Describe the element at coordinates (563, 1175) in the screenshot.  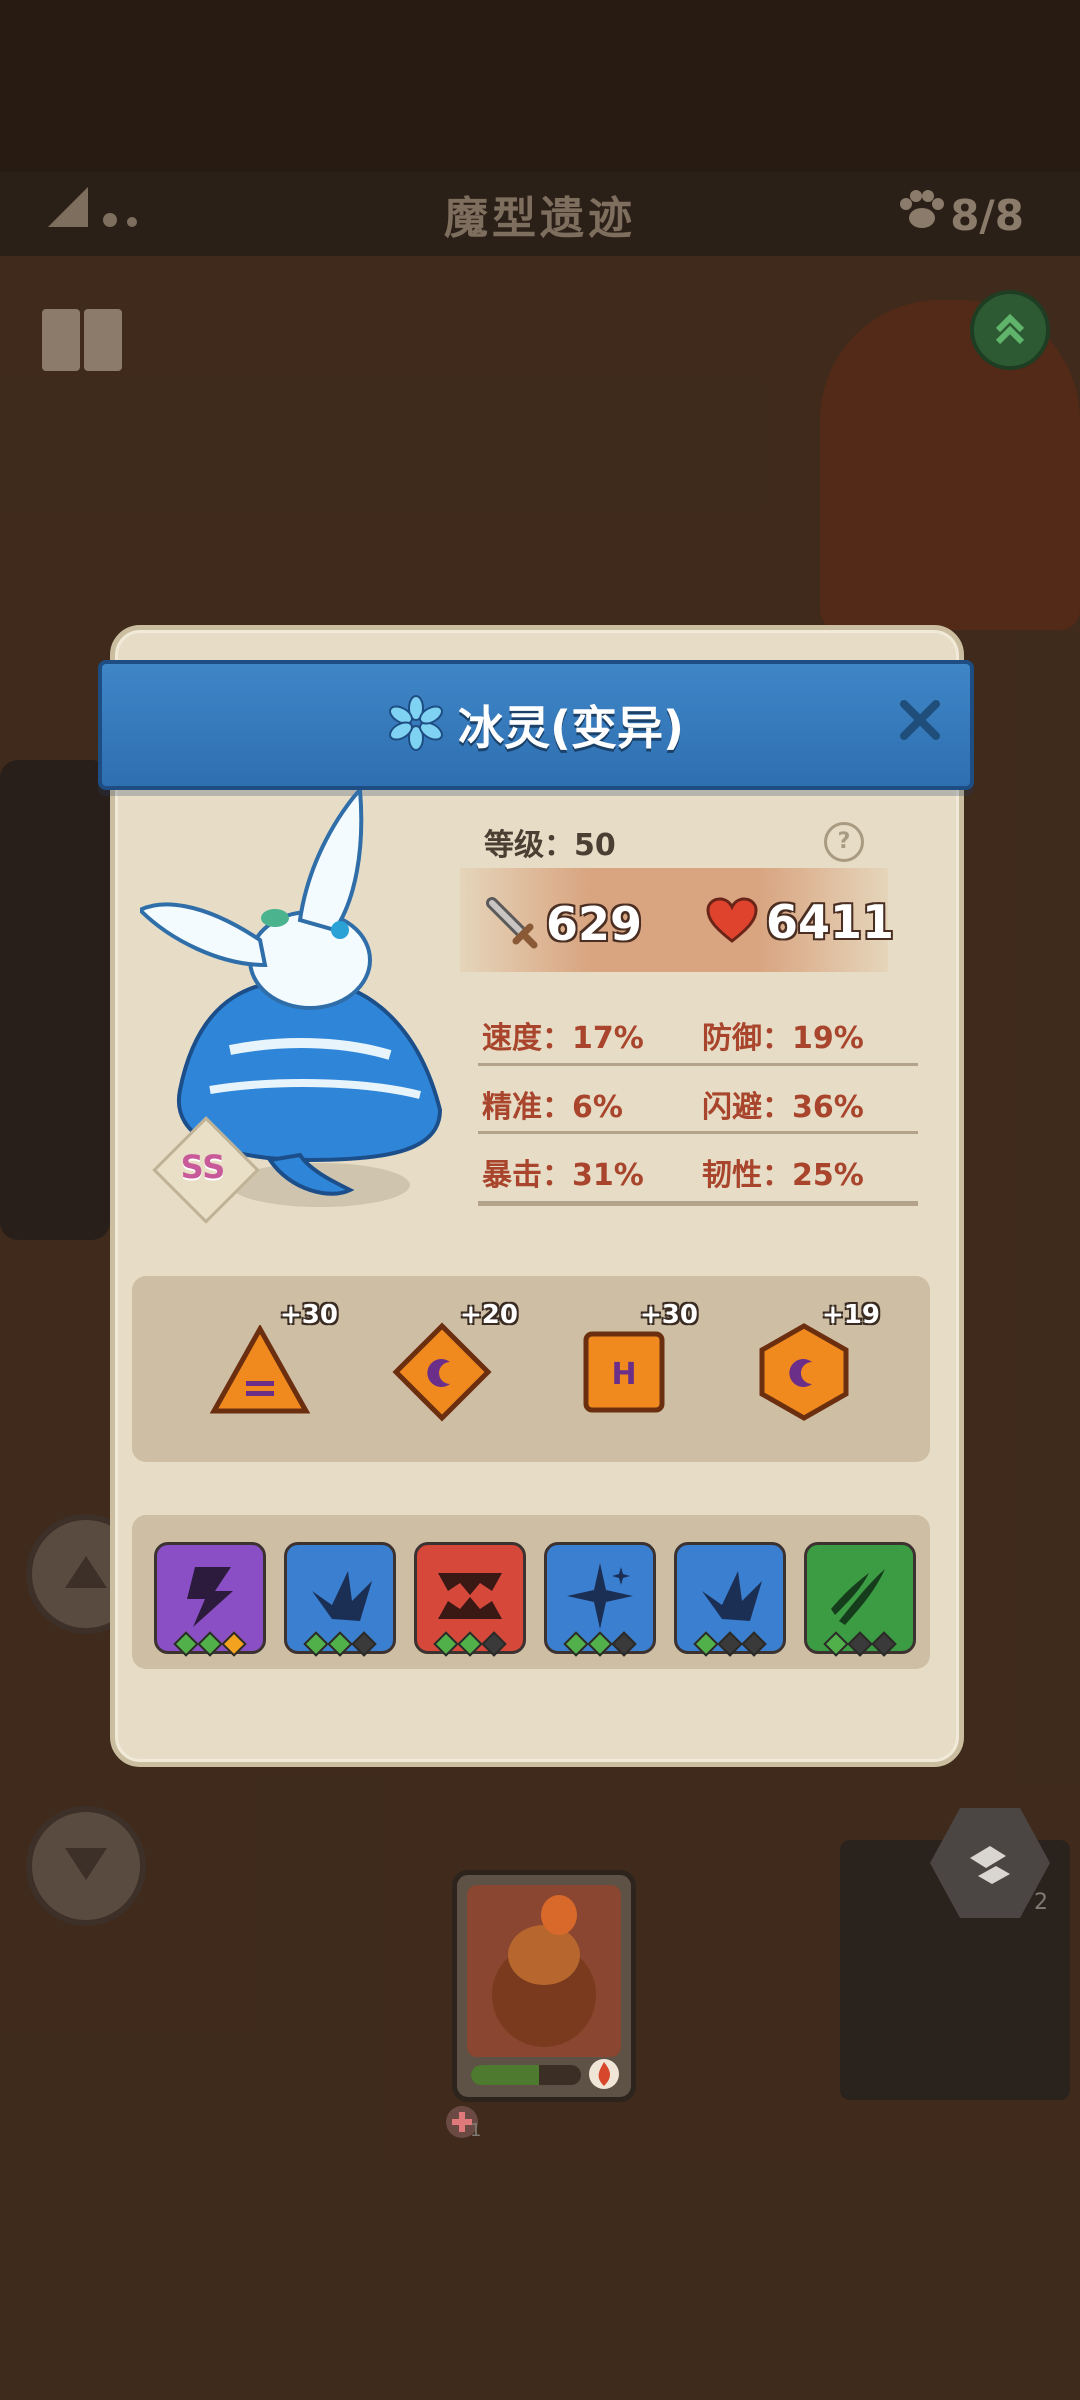
I see `crit-stat: 暴击：31%` at that location.